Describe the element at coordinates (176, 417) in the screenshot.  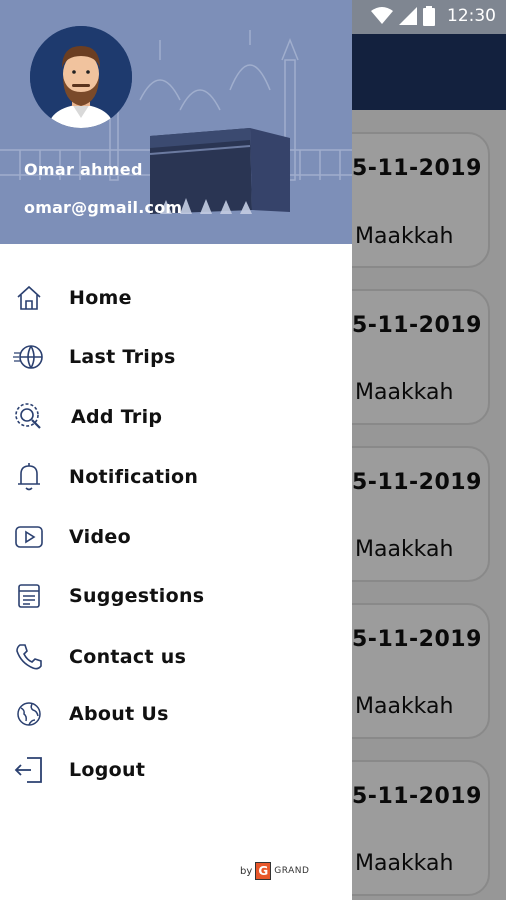
I see `menu-item-add-trip: Add Trip` at that location.